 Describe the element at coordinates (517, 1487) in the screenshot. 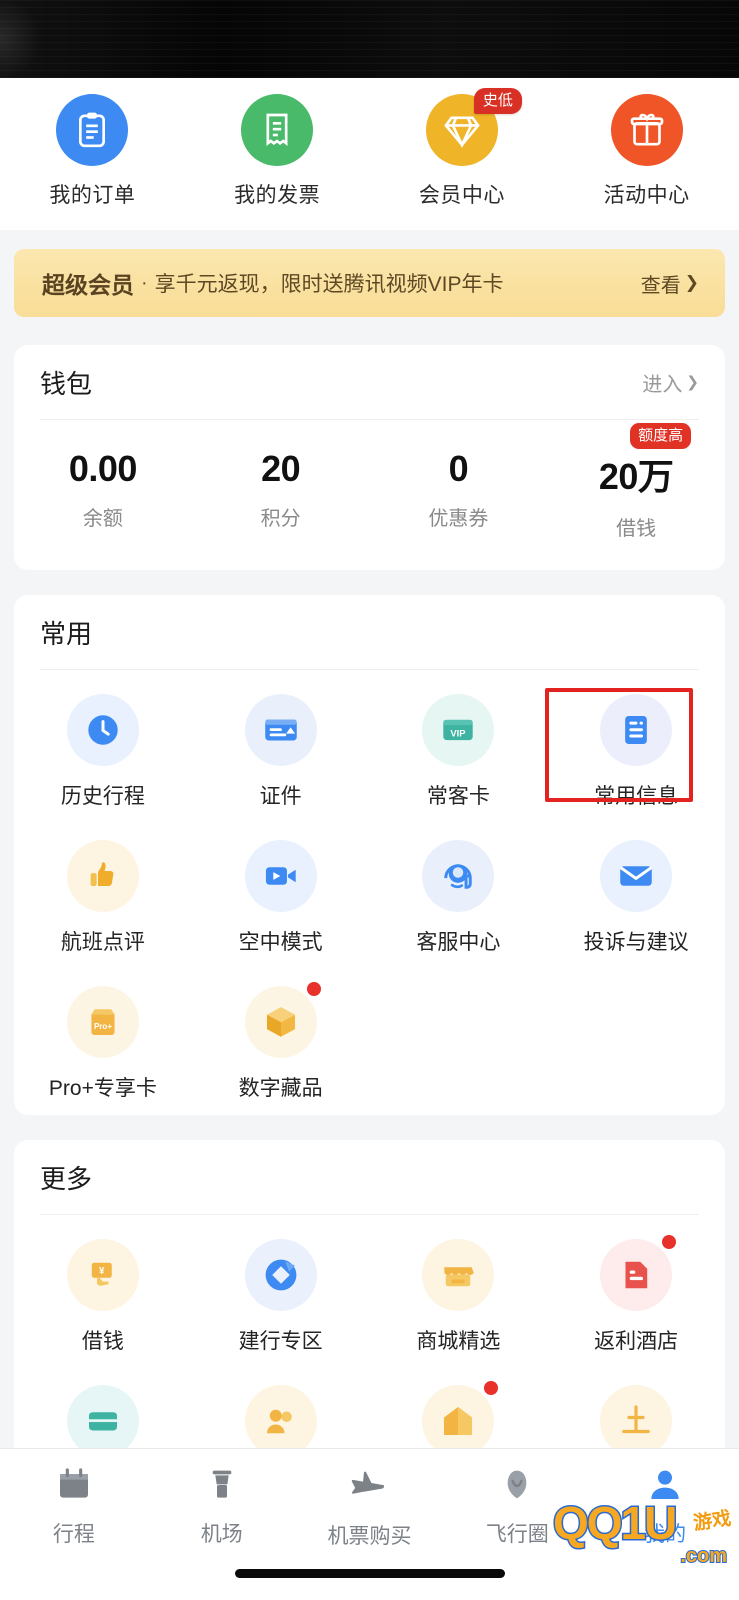

I see `feather-icon` at that location.